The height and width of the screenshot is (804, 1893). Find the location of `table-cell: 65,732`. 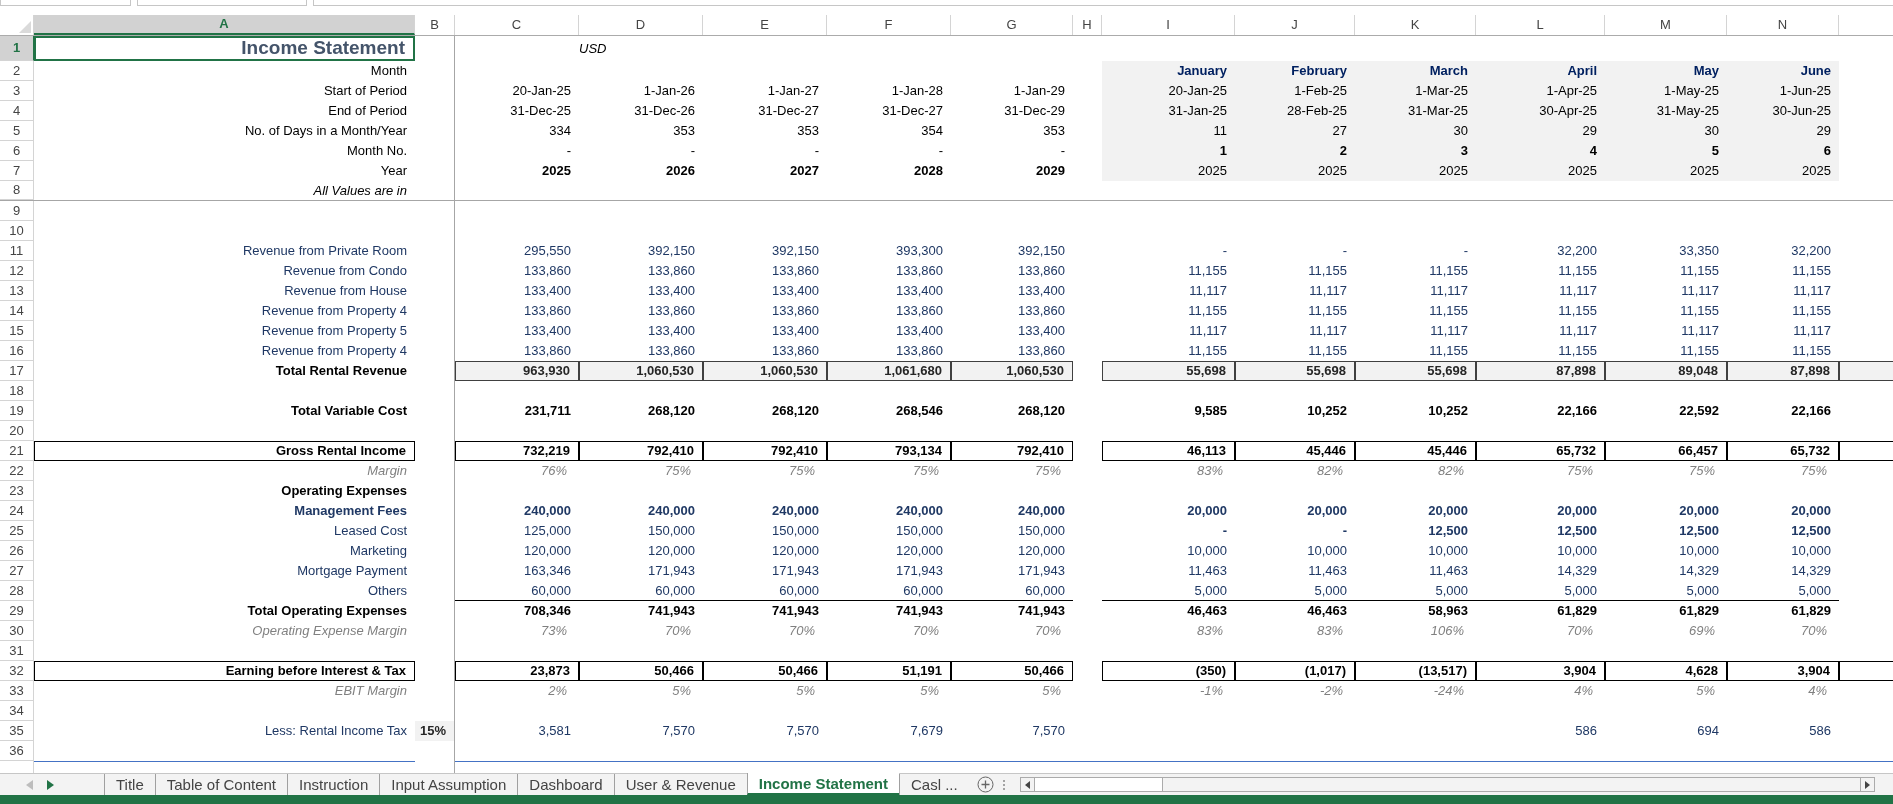

table-cell: 65,732 is located at coordinates (1783, 451).